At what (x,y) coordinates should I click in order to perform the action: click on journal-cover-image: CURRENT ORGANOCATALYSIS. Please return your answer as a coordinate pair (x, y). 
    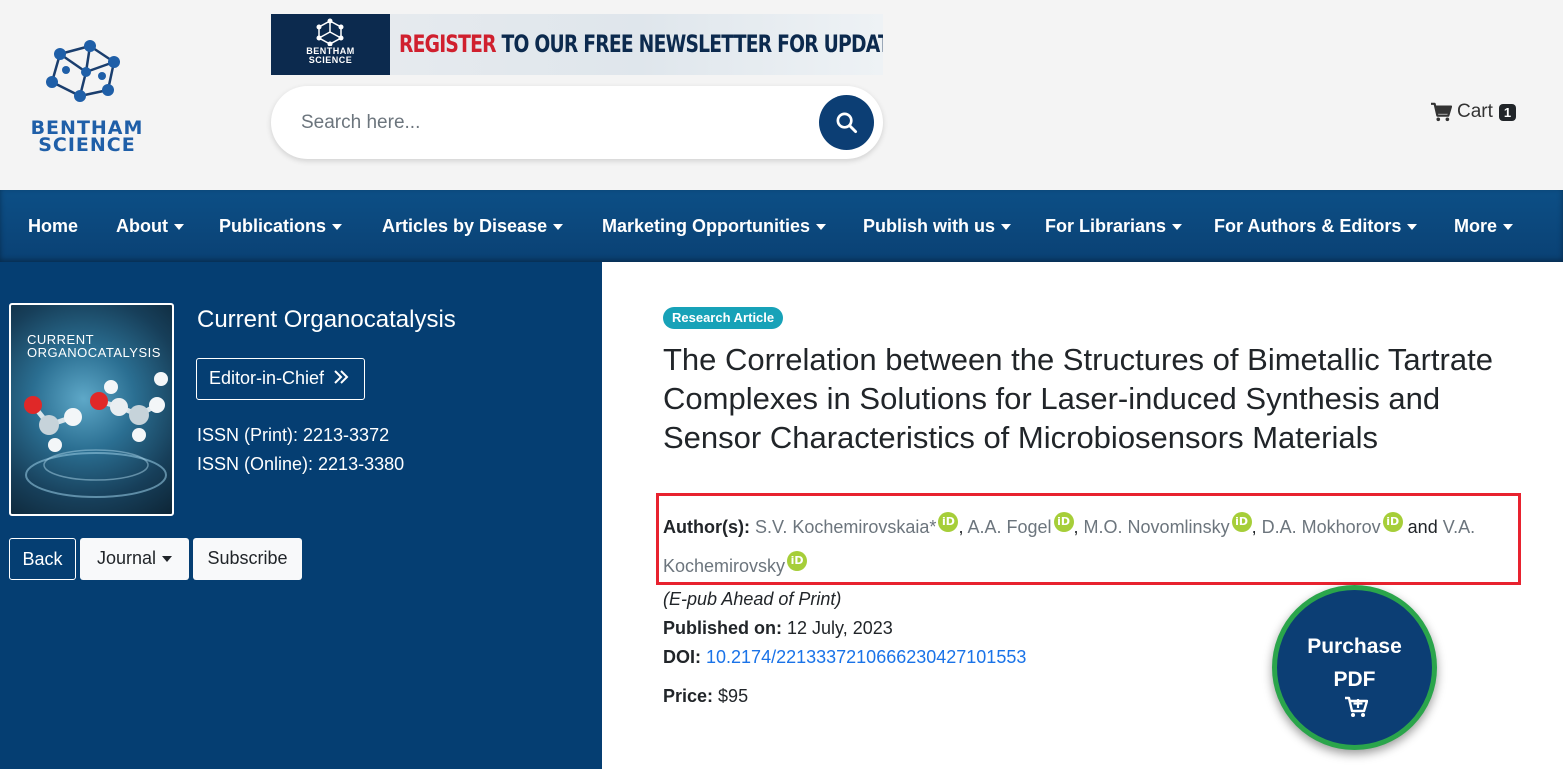
    Looking at the image, I should click on (91, 409).